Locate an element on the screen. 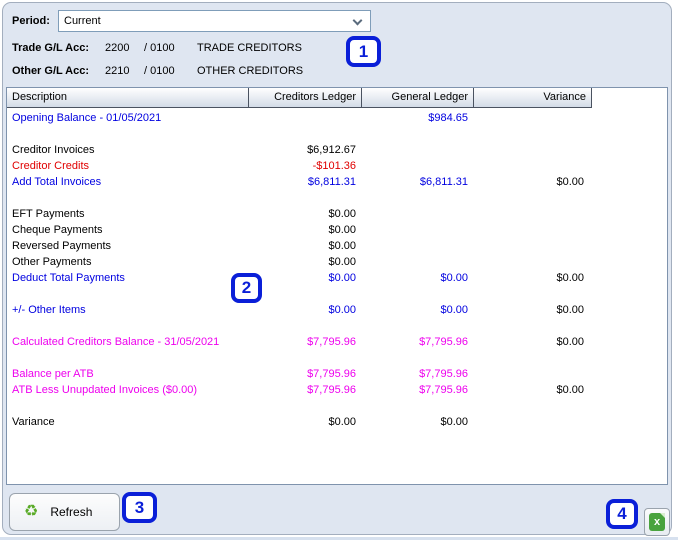  trade-gl-code: 2200 is located at coordinates (117, 48).